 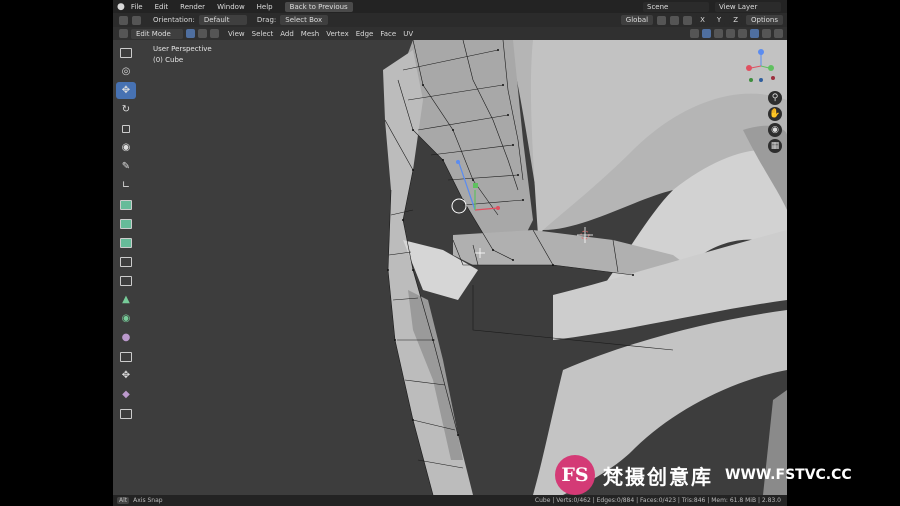 I want to click on add-menu: Add, so click(x=287, y=34).